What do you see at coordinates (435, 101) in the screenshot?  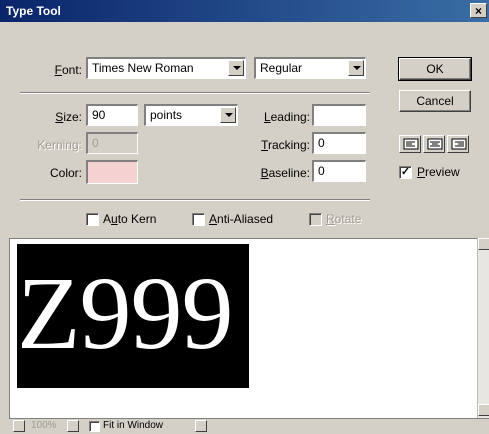 I see `cancel-button: Cancel` at bounding box center [435, 101].